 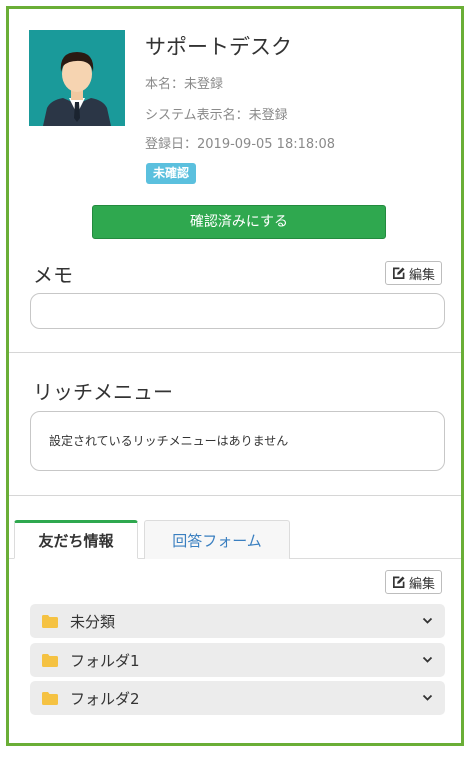 What do you see at coordinates (93, 621) in the screenshot?
I see `folder-label: 未分類` at bounding box center [93, 621].